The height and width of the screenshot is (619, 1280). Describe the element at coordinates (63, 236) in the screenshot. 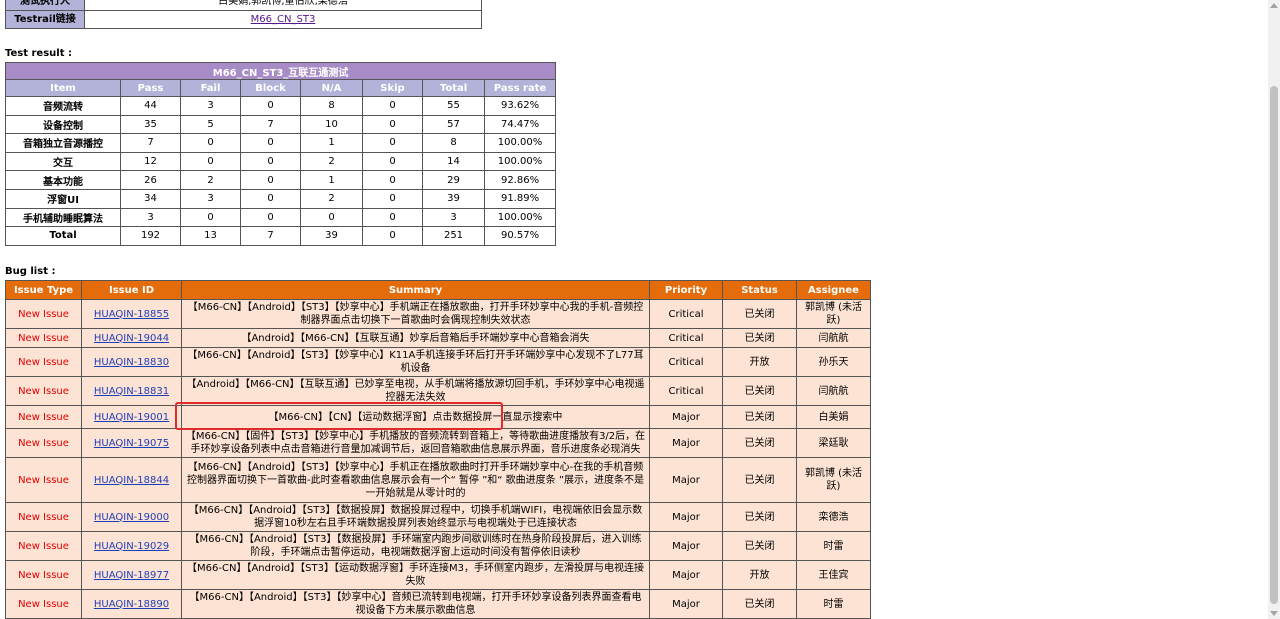

I see `result-item-cell: Total` at that location.